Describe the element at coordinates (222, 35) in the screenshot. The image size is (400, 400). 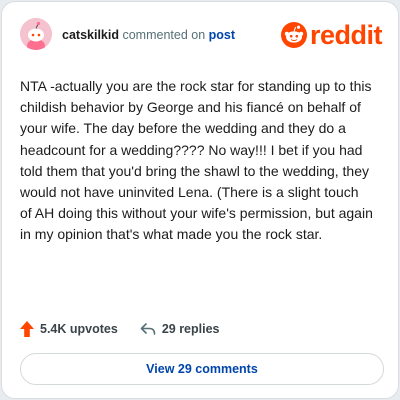
I see `post-link: post` at that location.